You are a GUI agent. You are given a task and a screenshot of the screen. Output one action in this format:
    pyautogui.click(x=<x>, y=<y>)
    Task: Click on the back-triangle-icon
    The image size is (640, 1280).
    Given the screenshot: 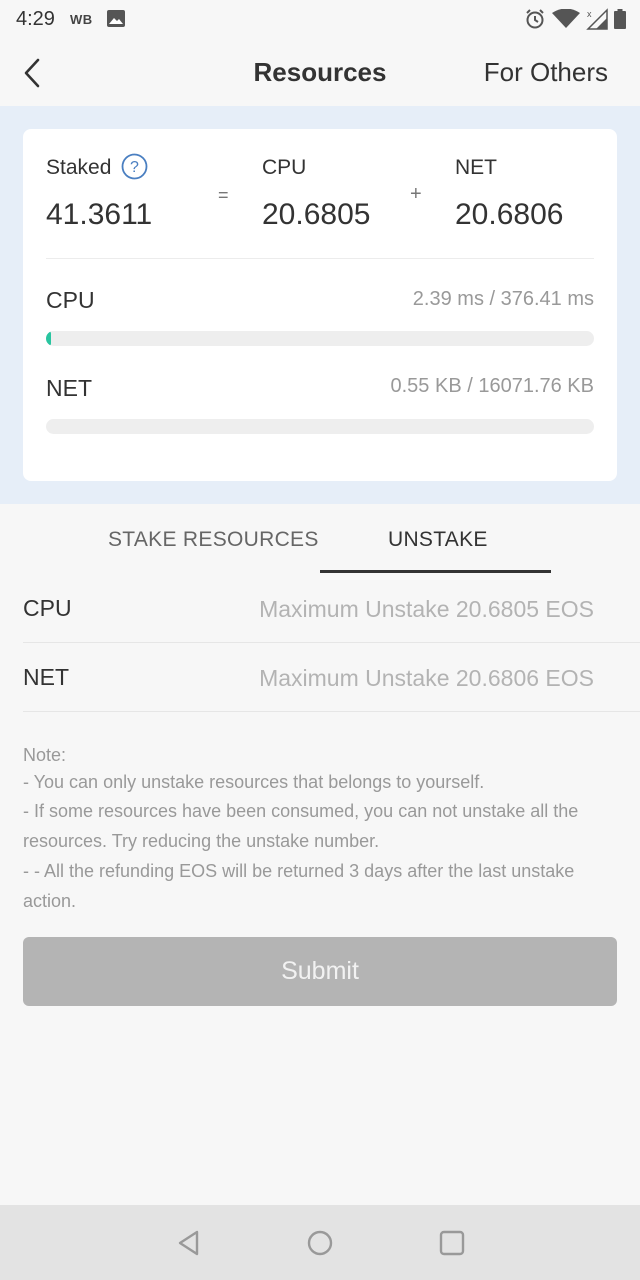 What is the action you would take?
    pyautogui.click(x=188, y=1243)
    